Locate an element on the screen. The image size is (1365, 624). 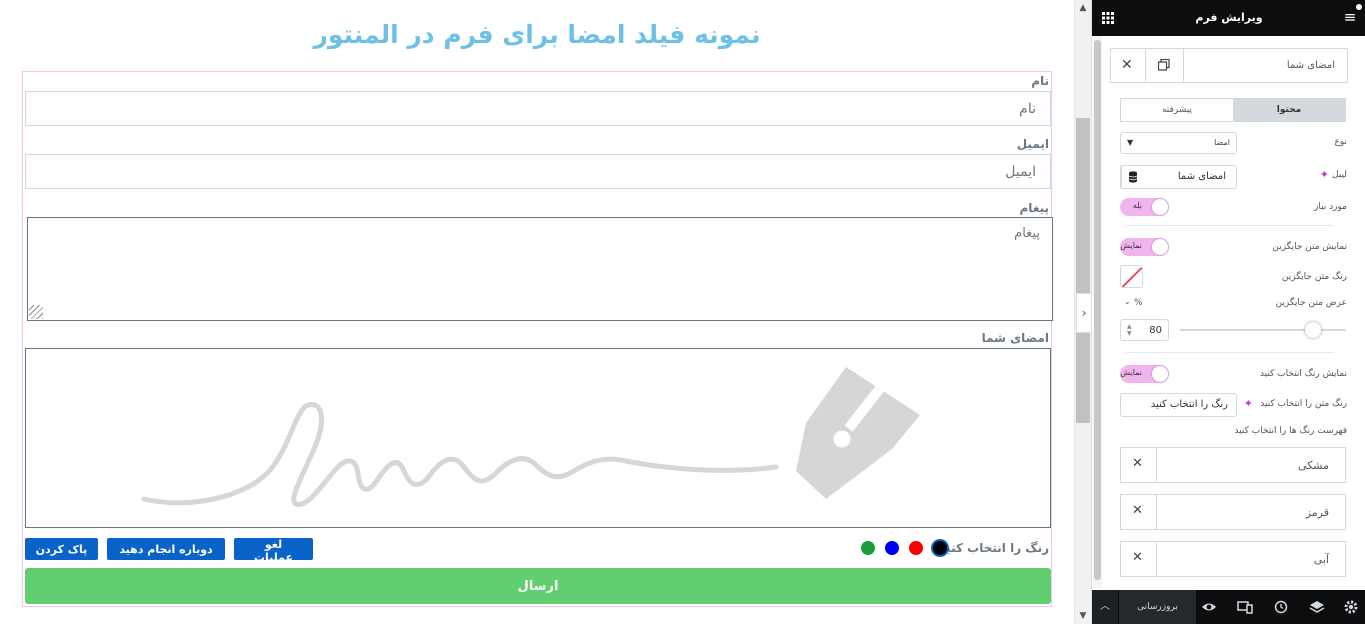
required-label: مورد نیاز is located at coordinates (1330, 207).